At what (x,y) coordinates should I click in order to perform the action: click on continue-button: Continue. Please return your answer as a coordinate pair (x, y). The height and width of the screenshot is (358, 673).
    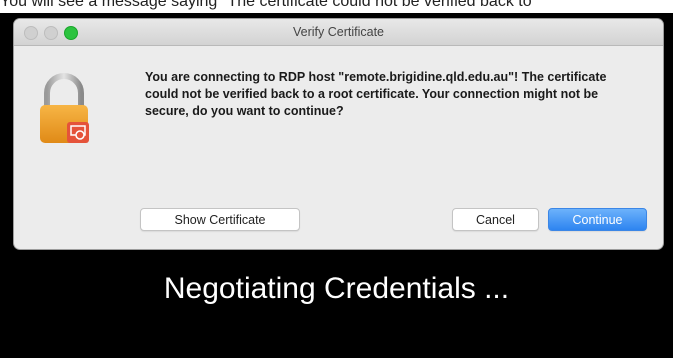
    Looking at the image, I should click on (597, 219).